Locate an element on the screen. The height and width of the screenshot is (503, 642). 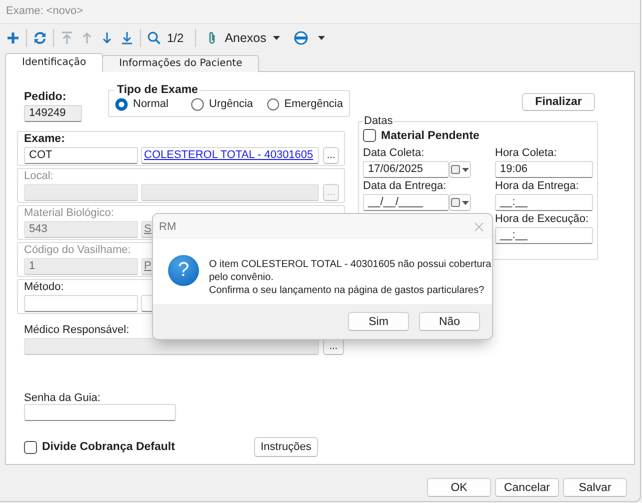
option-label: Urgência is located at coordinates (231, 104).